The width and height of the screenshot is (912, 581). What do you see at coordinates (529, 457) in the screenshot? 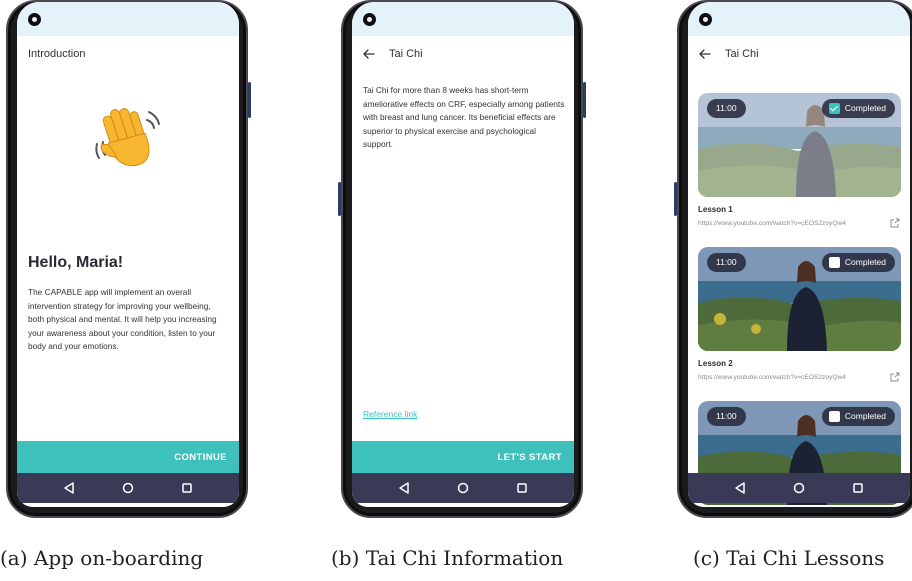
I see `lets-start-button-label: LET'S START` at bounding box center [529, 457].